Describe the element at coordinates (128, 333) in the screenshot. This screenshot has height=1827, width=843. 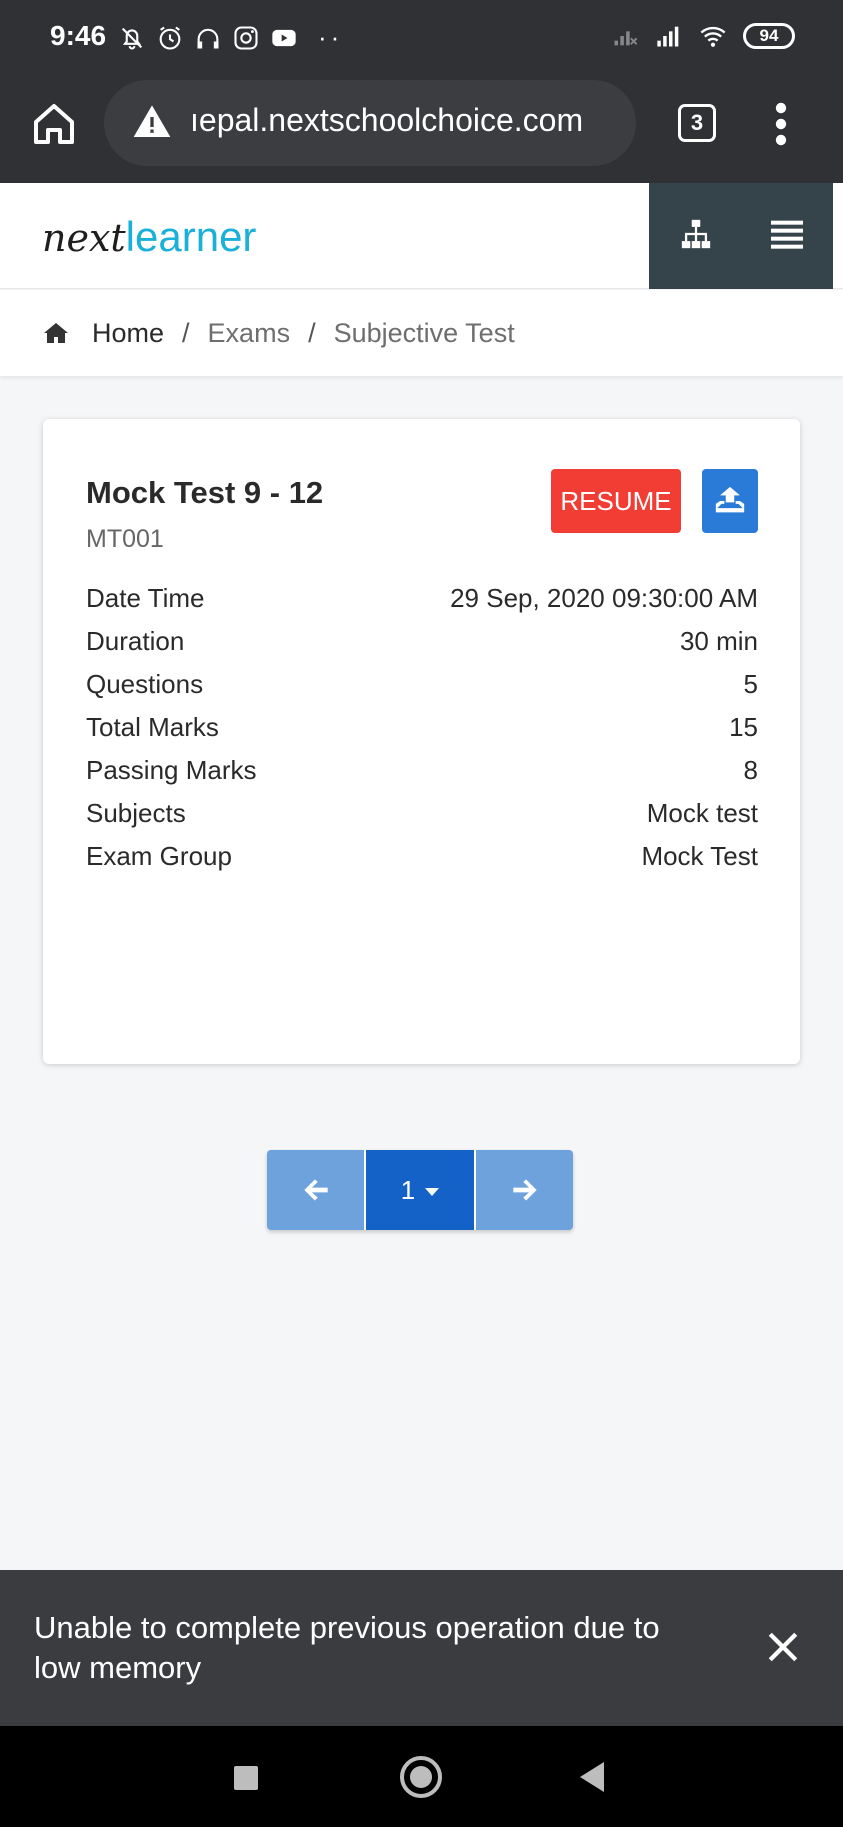
I see `breadcrumb-home: Home` at that location.